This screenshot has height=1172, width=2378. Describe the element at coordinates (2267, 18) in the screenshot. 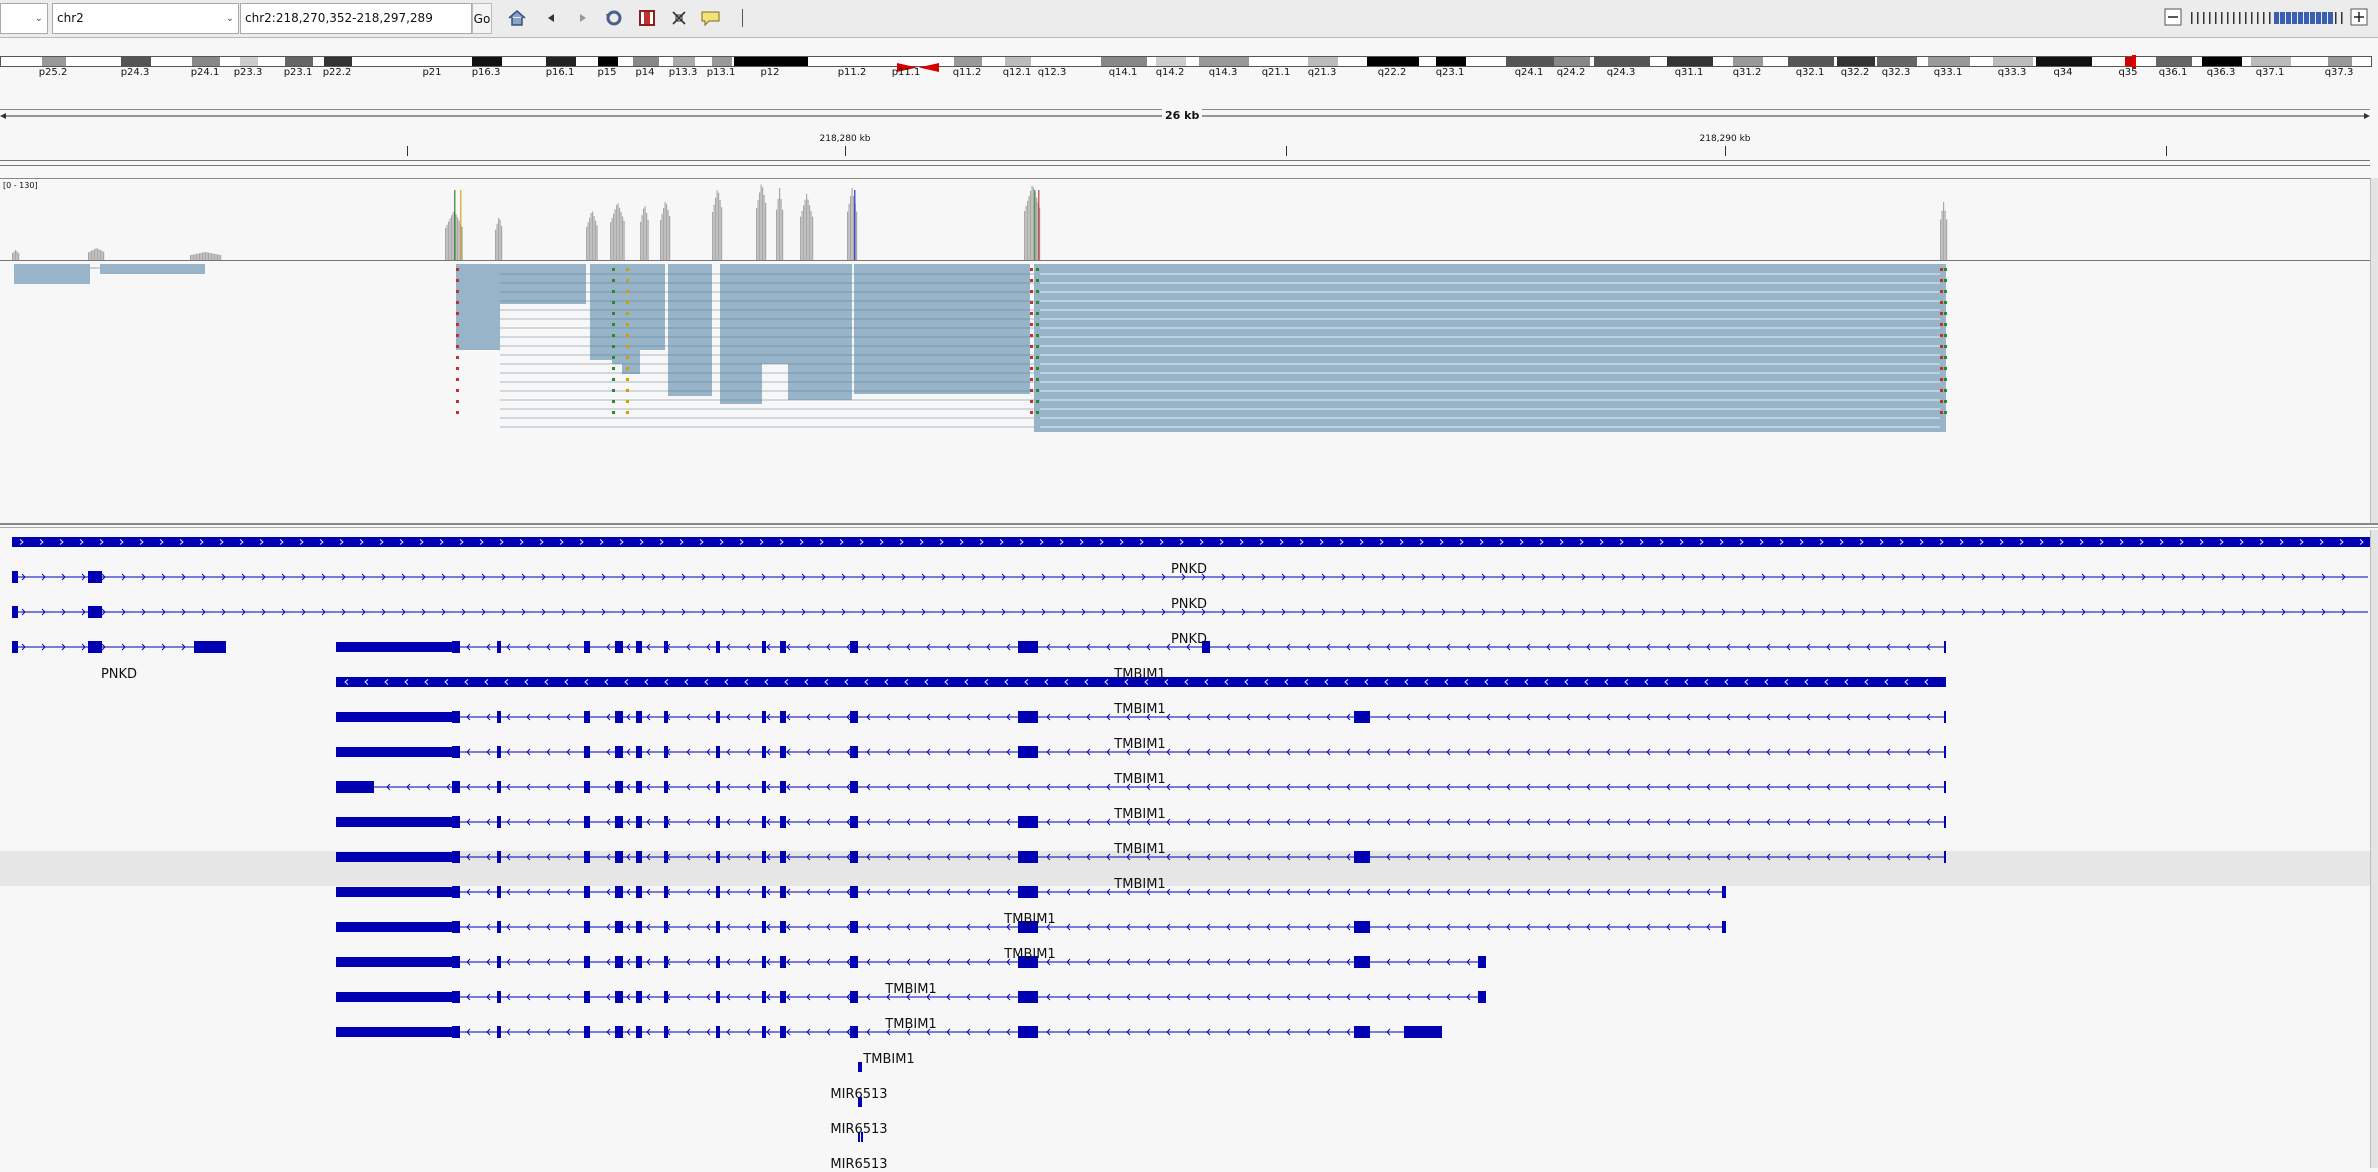

I see `zoom-slider` at that location.